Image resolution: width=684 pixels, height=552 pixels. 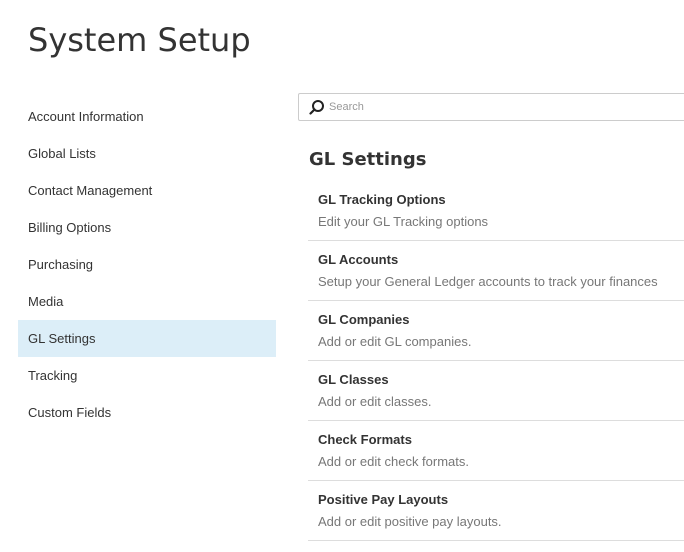 I want to click on sidebar-item-global-lists: Global Lists, so click(x=147, y=153).